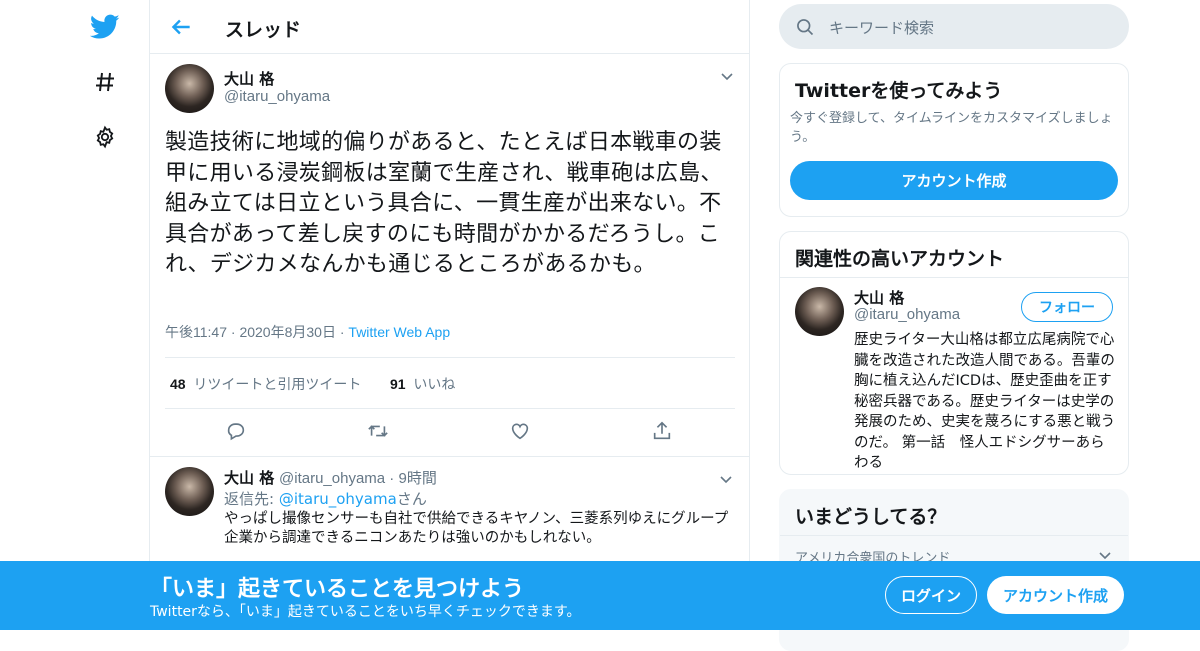 The height and width of the screenshot is (651, 1200). Describe the element at coordinates (178, 384) in the screenshot. I see `retweet-count: 48` at that location.